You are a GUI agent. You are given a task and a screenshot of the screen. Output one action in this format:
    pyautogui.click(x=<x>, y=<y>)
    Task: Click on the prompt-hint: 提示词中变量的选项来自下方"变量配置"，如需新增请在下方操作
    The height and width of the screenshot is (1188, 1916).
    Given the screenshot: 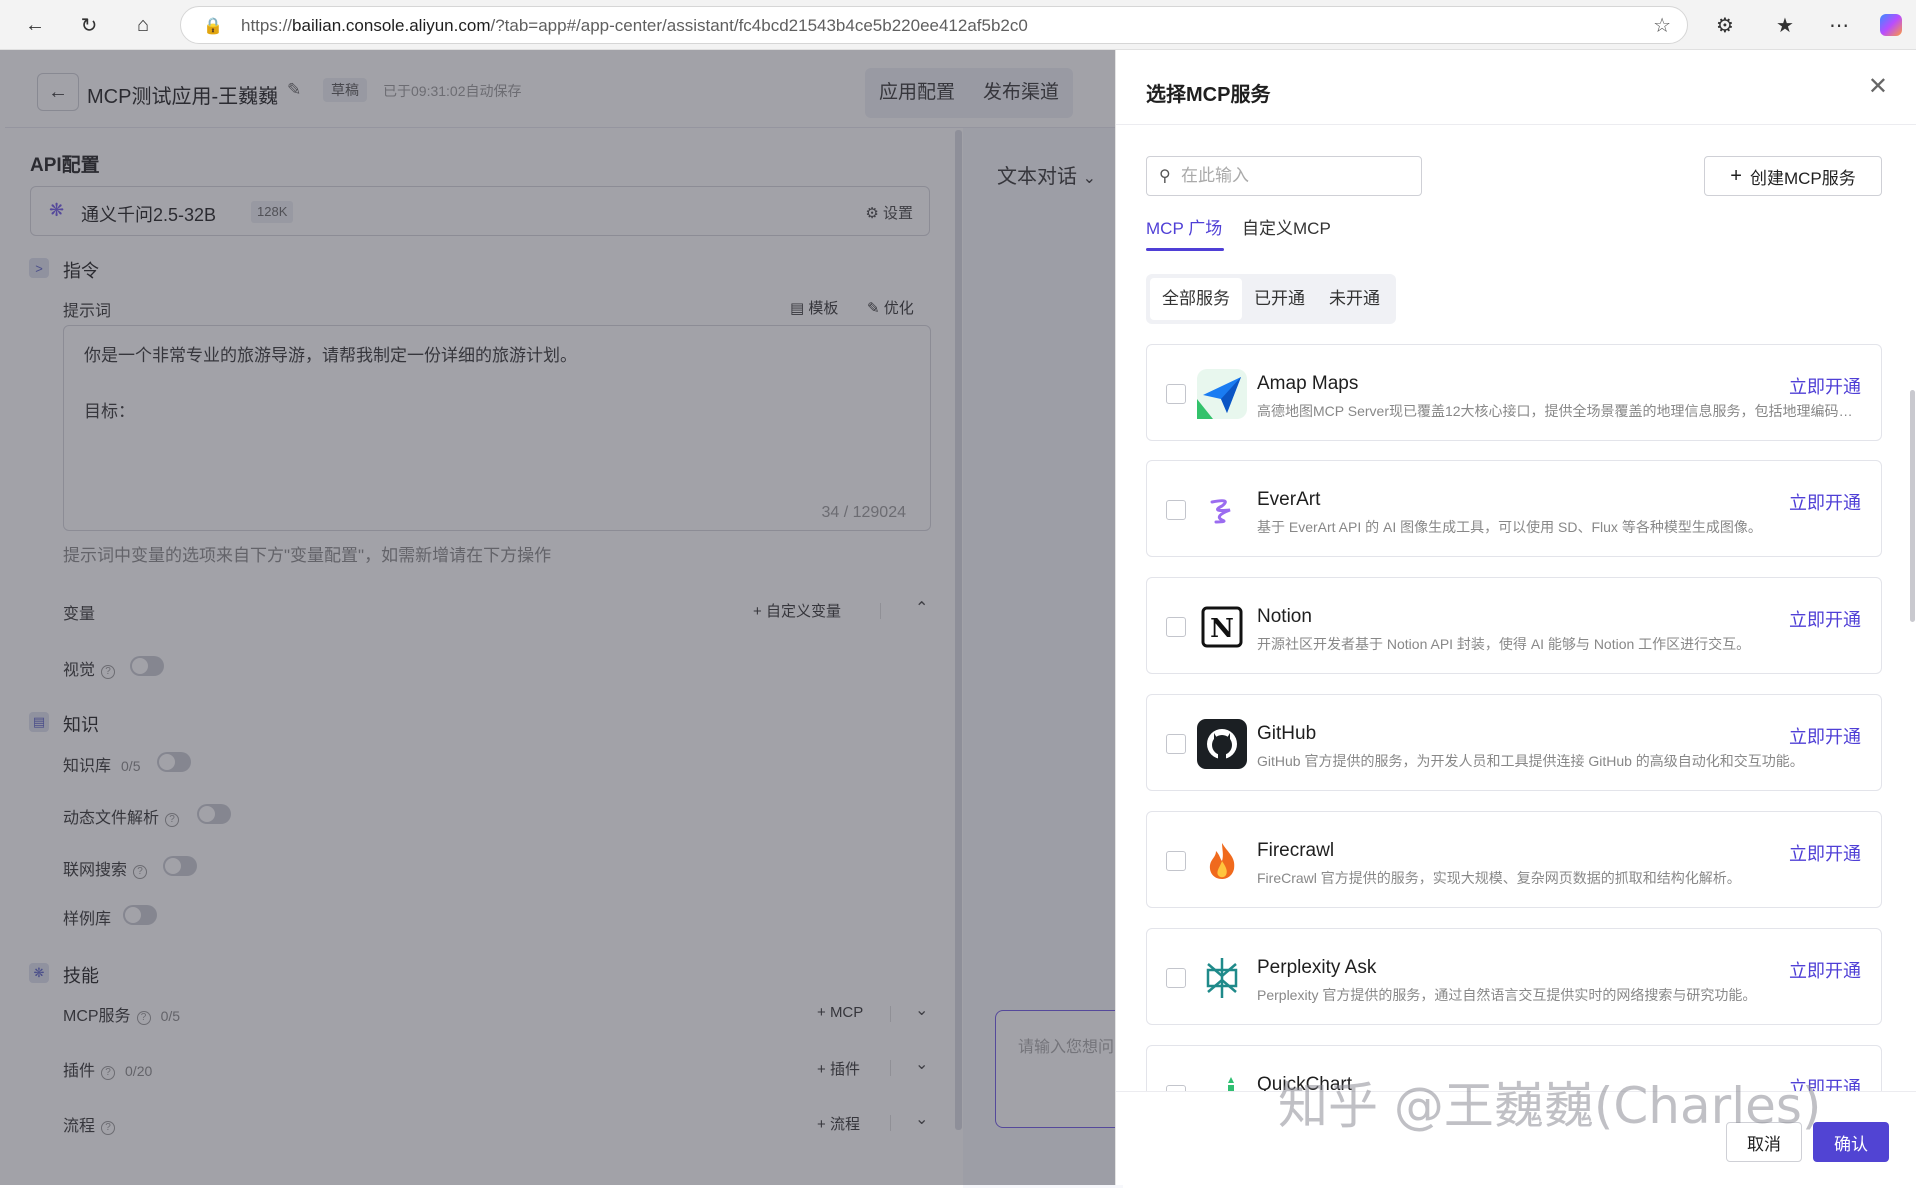 What is the action you would take?
    pyautogui.click(x=307, y=555)
    